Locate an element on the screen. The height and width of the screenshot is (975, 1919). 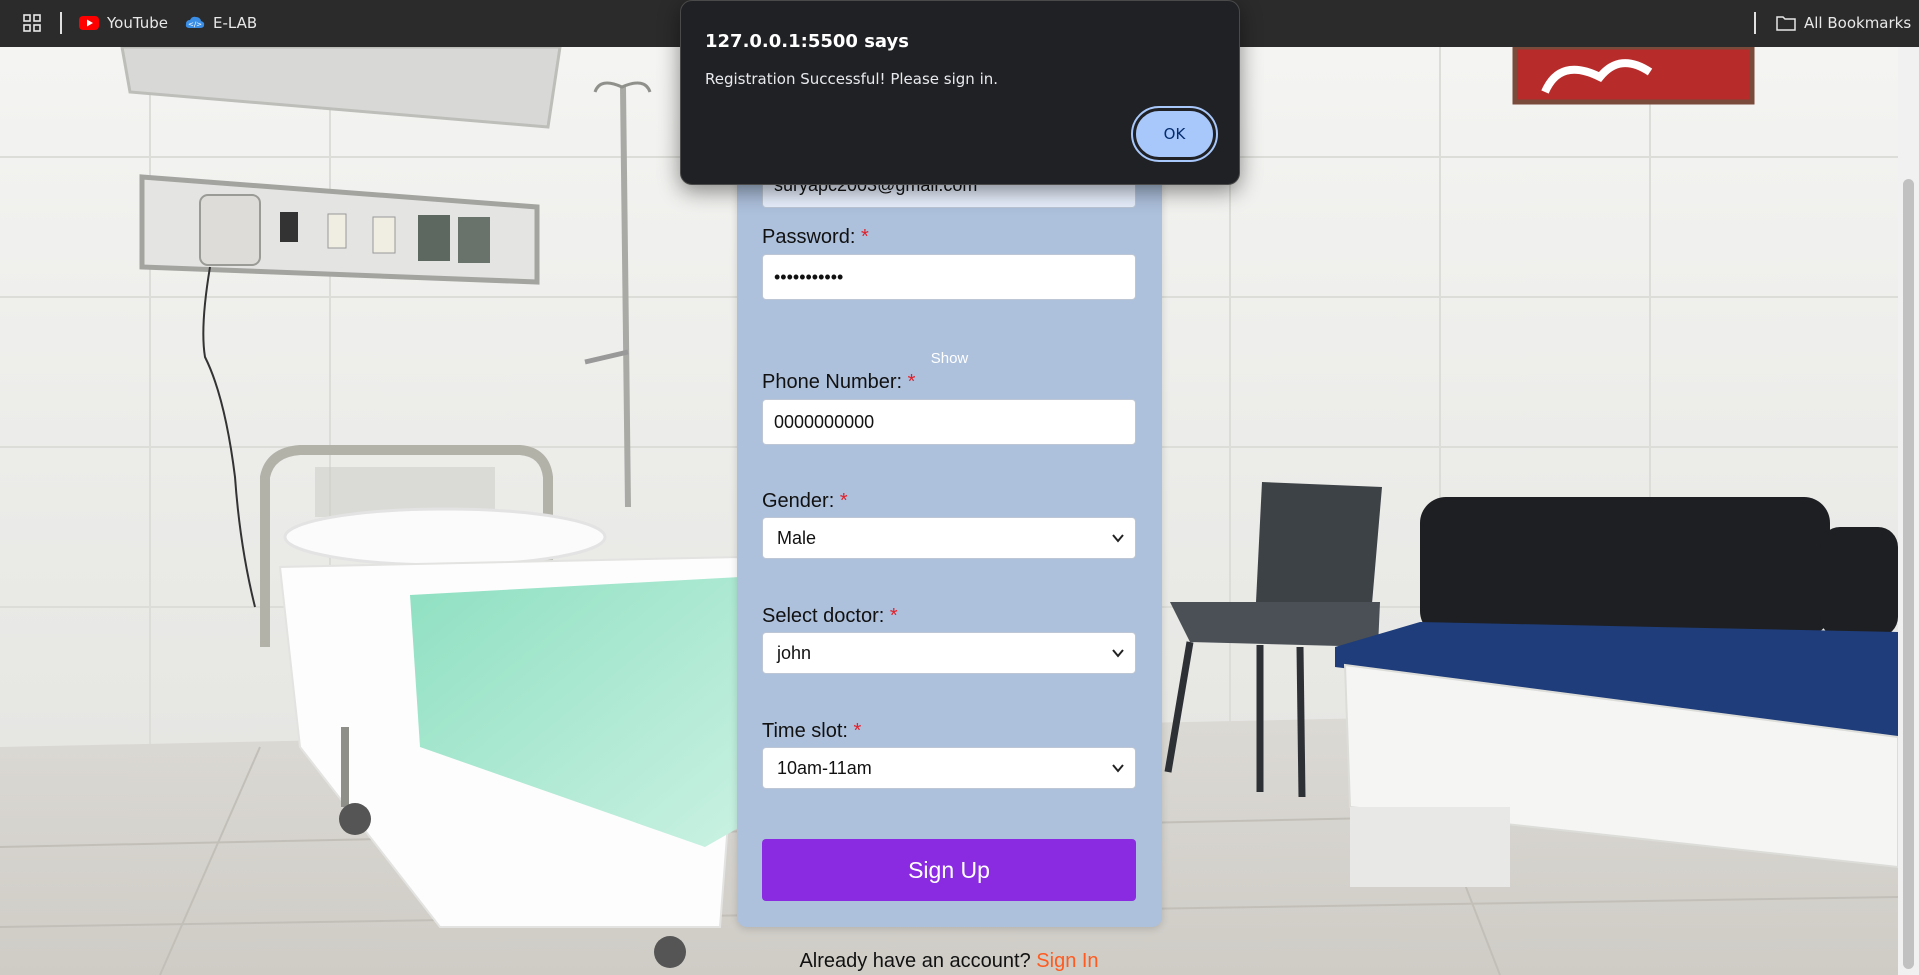
youtube-icon is located at coordinates (89, 23).